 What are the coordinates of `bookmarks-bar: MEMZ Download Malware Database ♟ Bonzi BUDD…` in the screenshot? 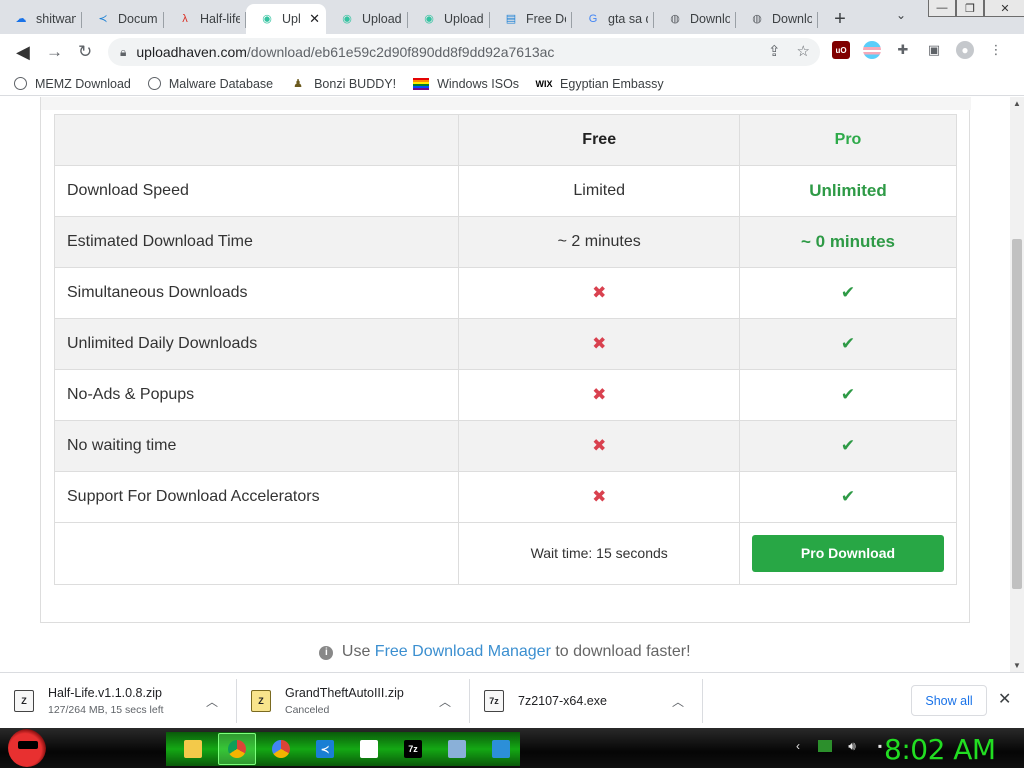 It's located at (512, 84).